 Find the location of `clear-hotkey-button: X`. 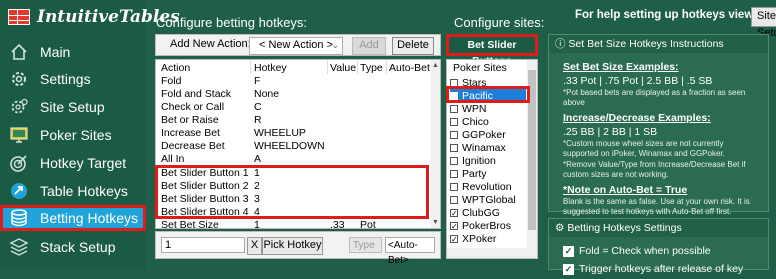

clear-hotkey-button: X is located at coordinates (254, 246).